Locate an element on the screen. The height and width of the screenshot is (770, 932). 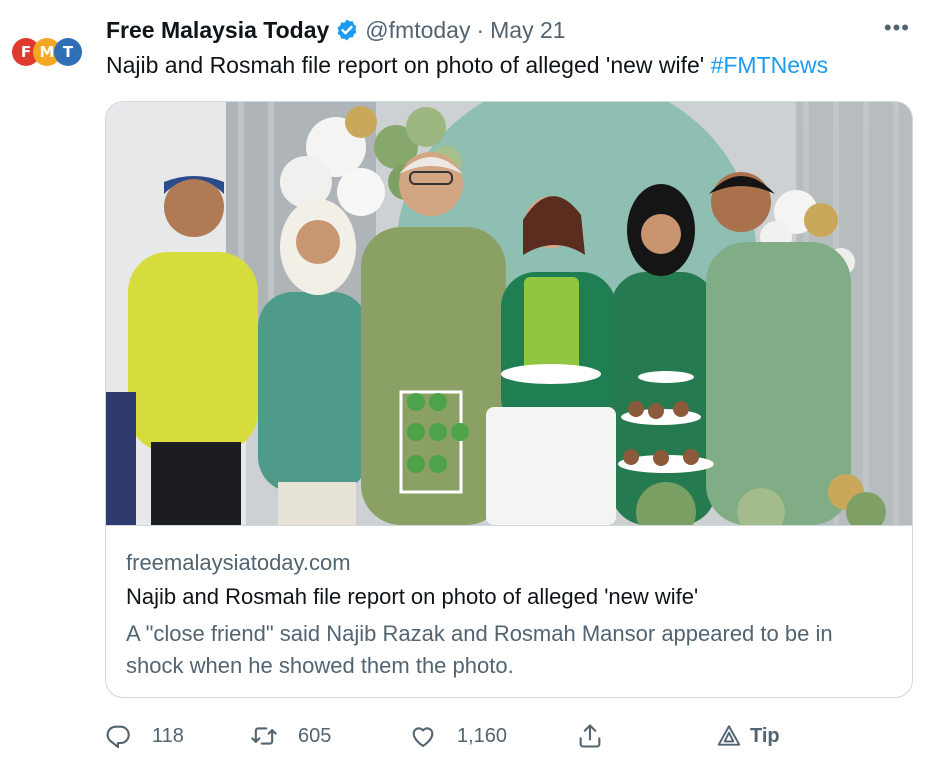
more-icon: ••• is located at coordinates (897, 28).